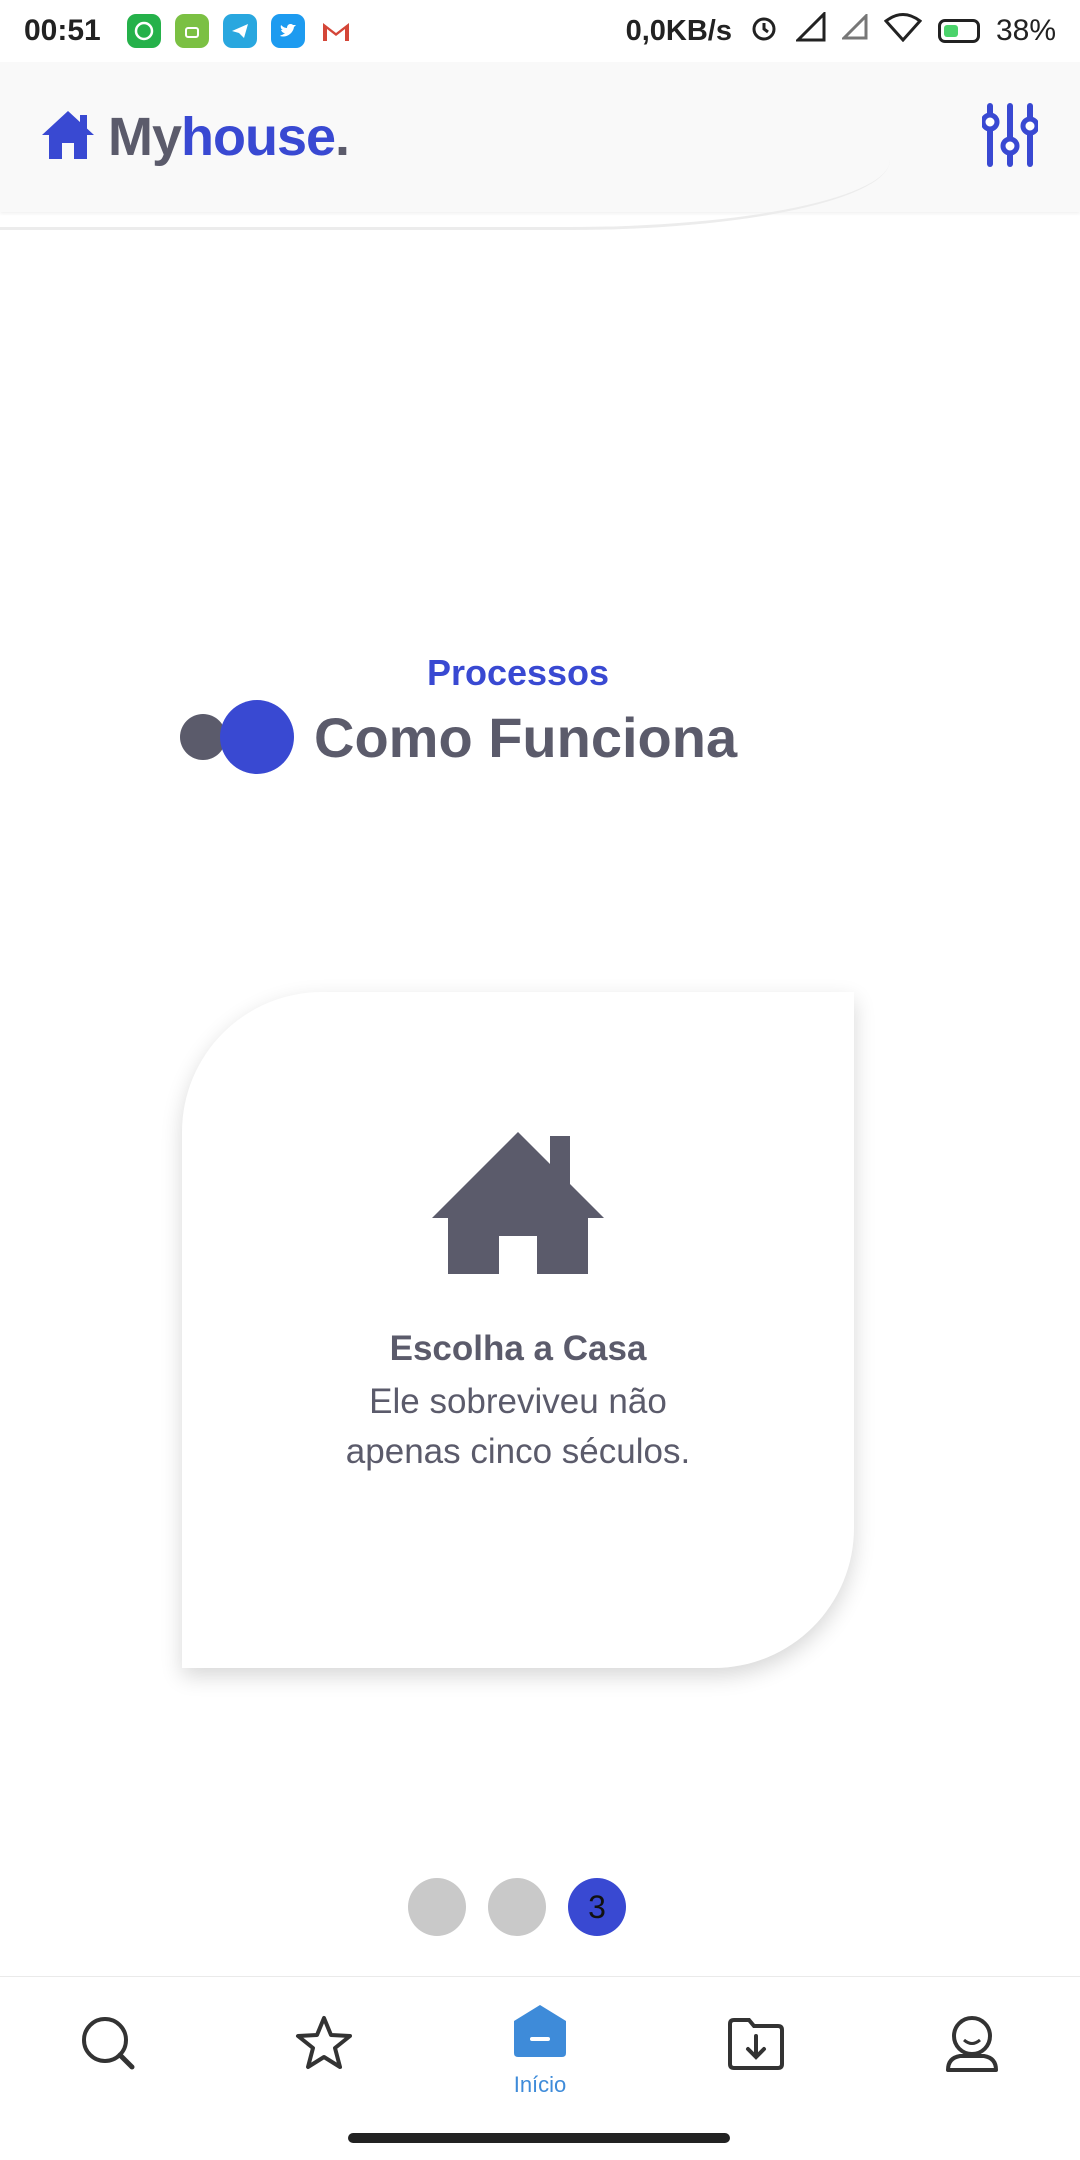  Describe the element at coordinates (518, 1348) in the screenshot. I see `card-title: Escolha a Casa` at that location.